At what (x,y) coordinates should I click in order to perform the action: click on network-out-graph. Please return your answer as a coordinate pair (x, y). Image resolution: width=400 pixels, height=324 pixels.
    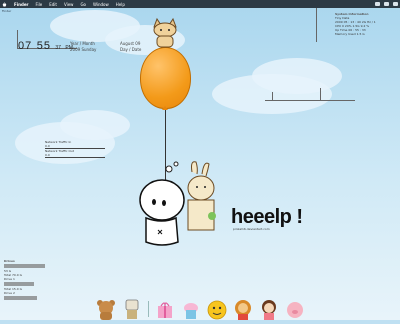
    Looking at the image, I should click on (75, 157).